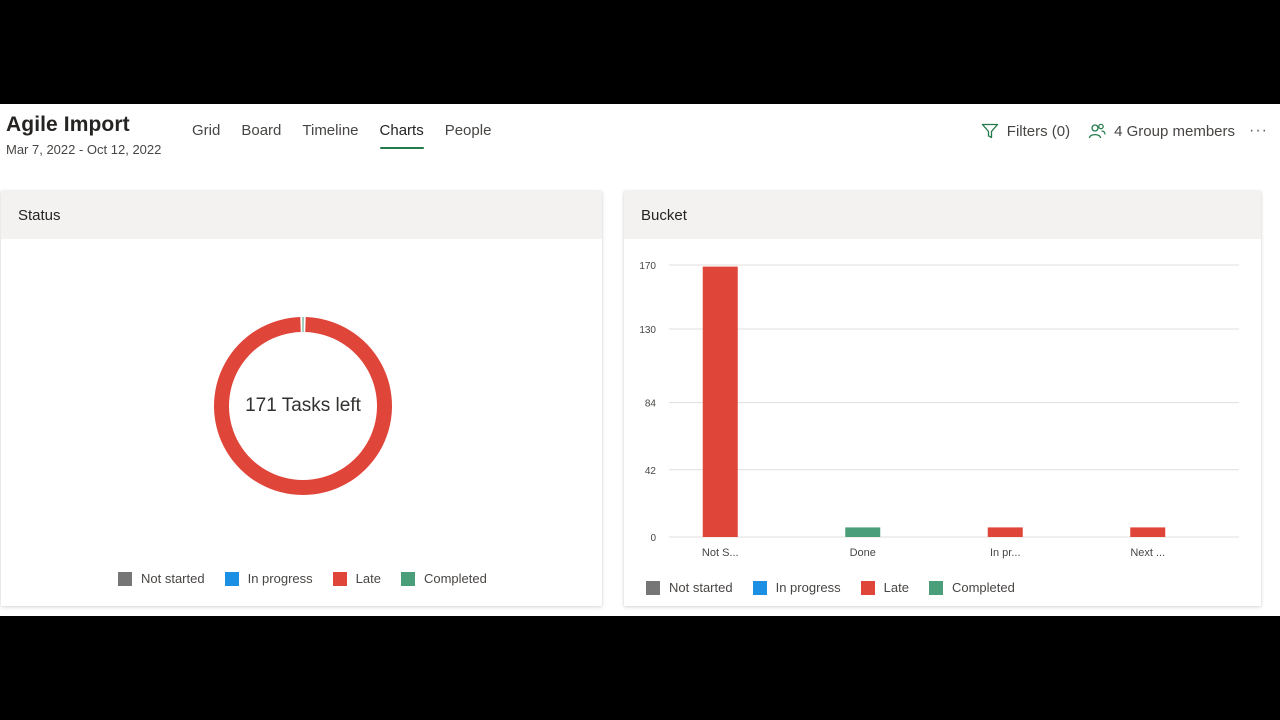 The width and height of the screenshot is (1280, 720). I want to click on filter-icon, so click(989, 131).